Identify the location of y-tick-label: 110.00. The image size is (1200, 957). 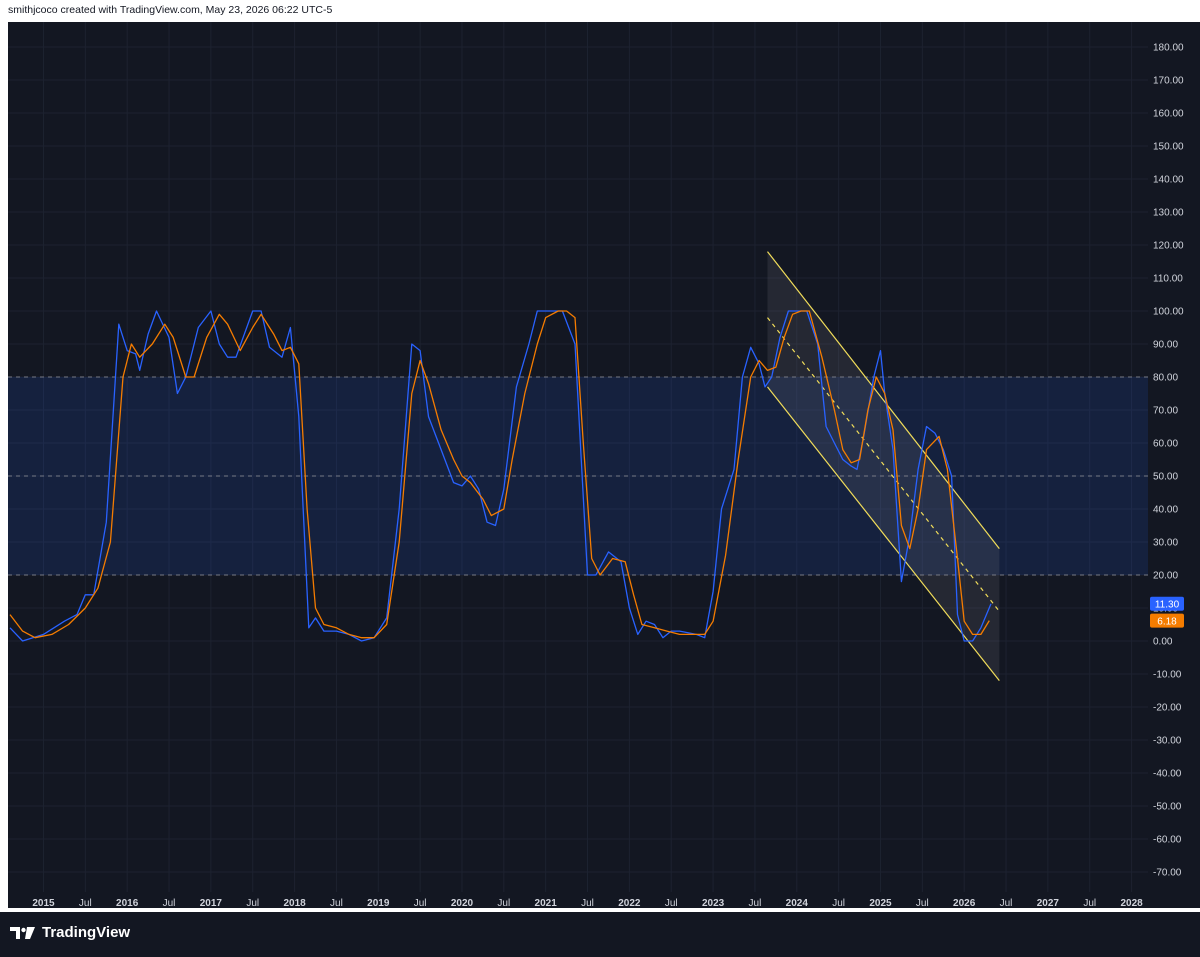
(1168, 279).